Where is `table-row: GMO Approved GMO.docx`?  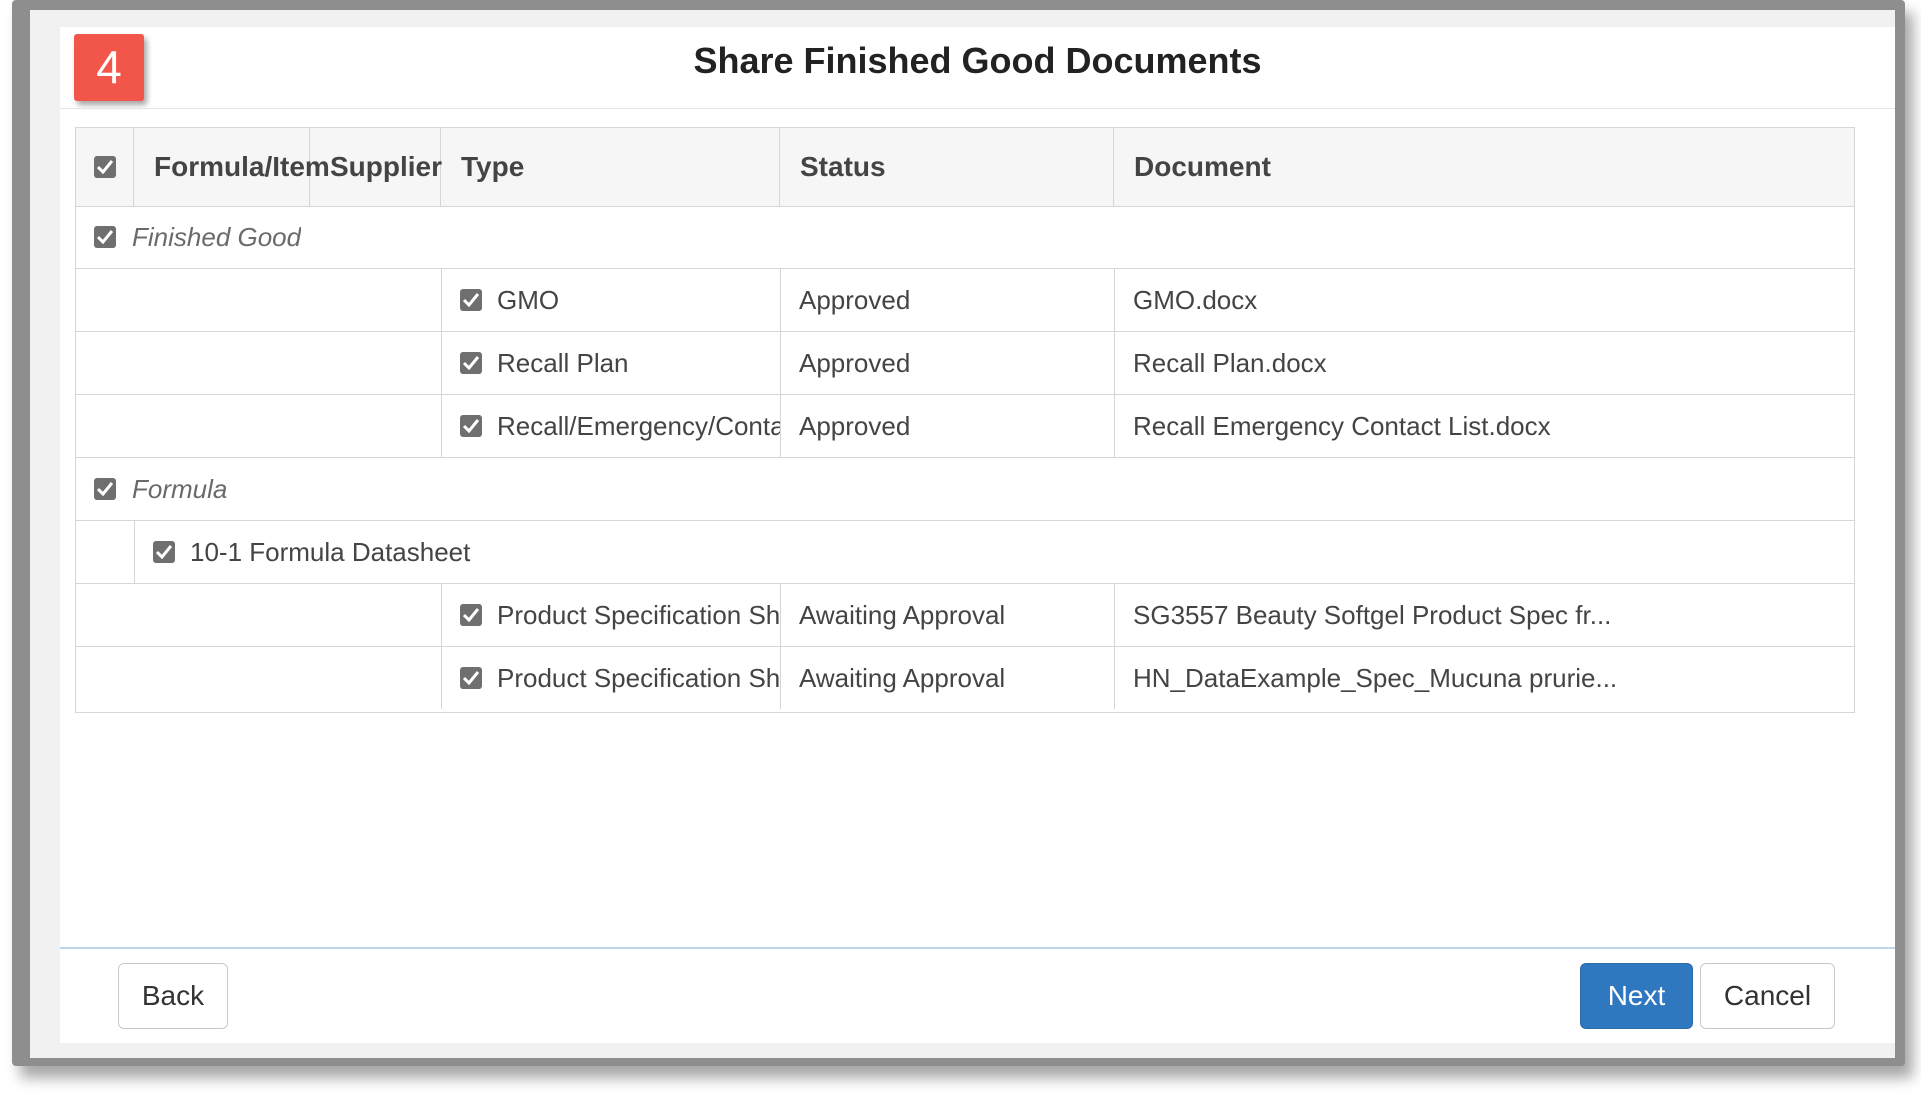
table-row: GMO Approved GMO.docx is located at coordinates (965, 300).